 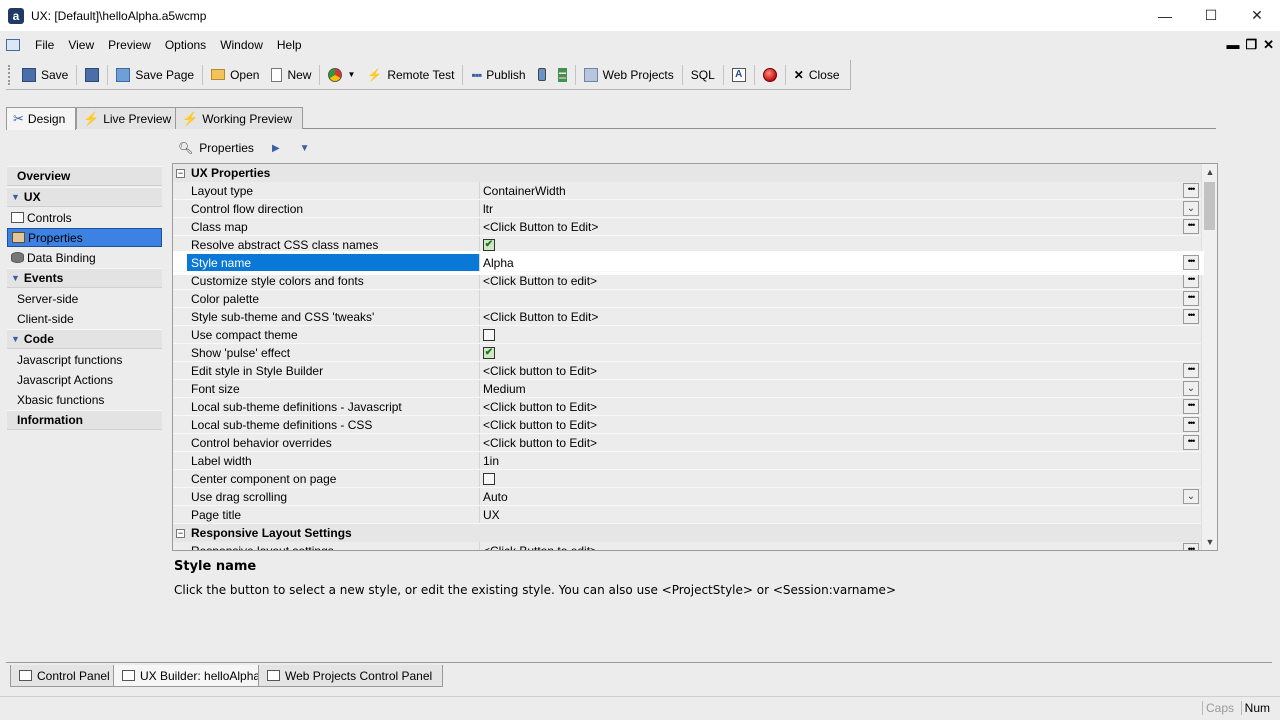 I want to click on maximize-button: ☐, so click(x=1211, y=15).